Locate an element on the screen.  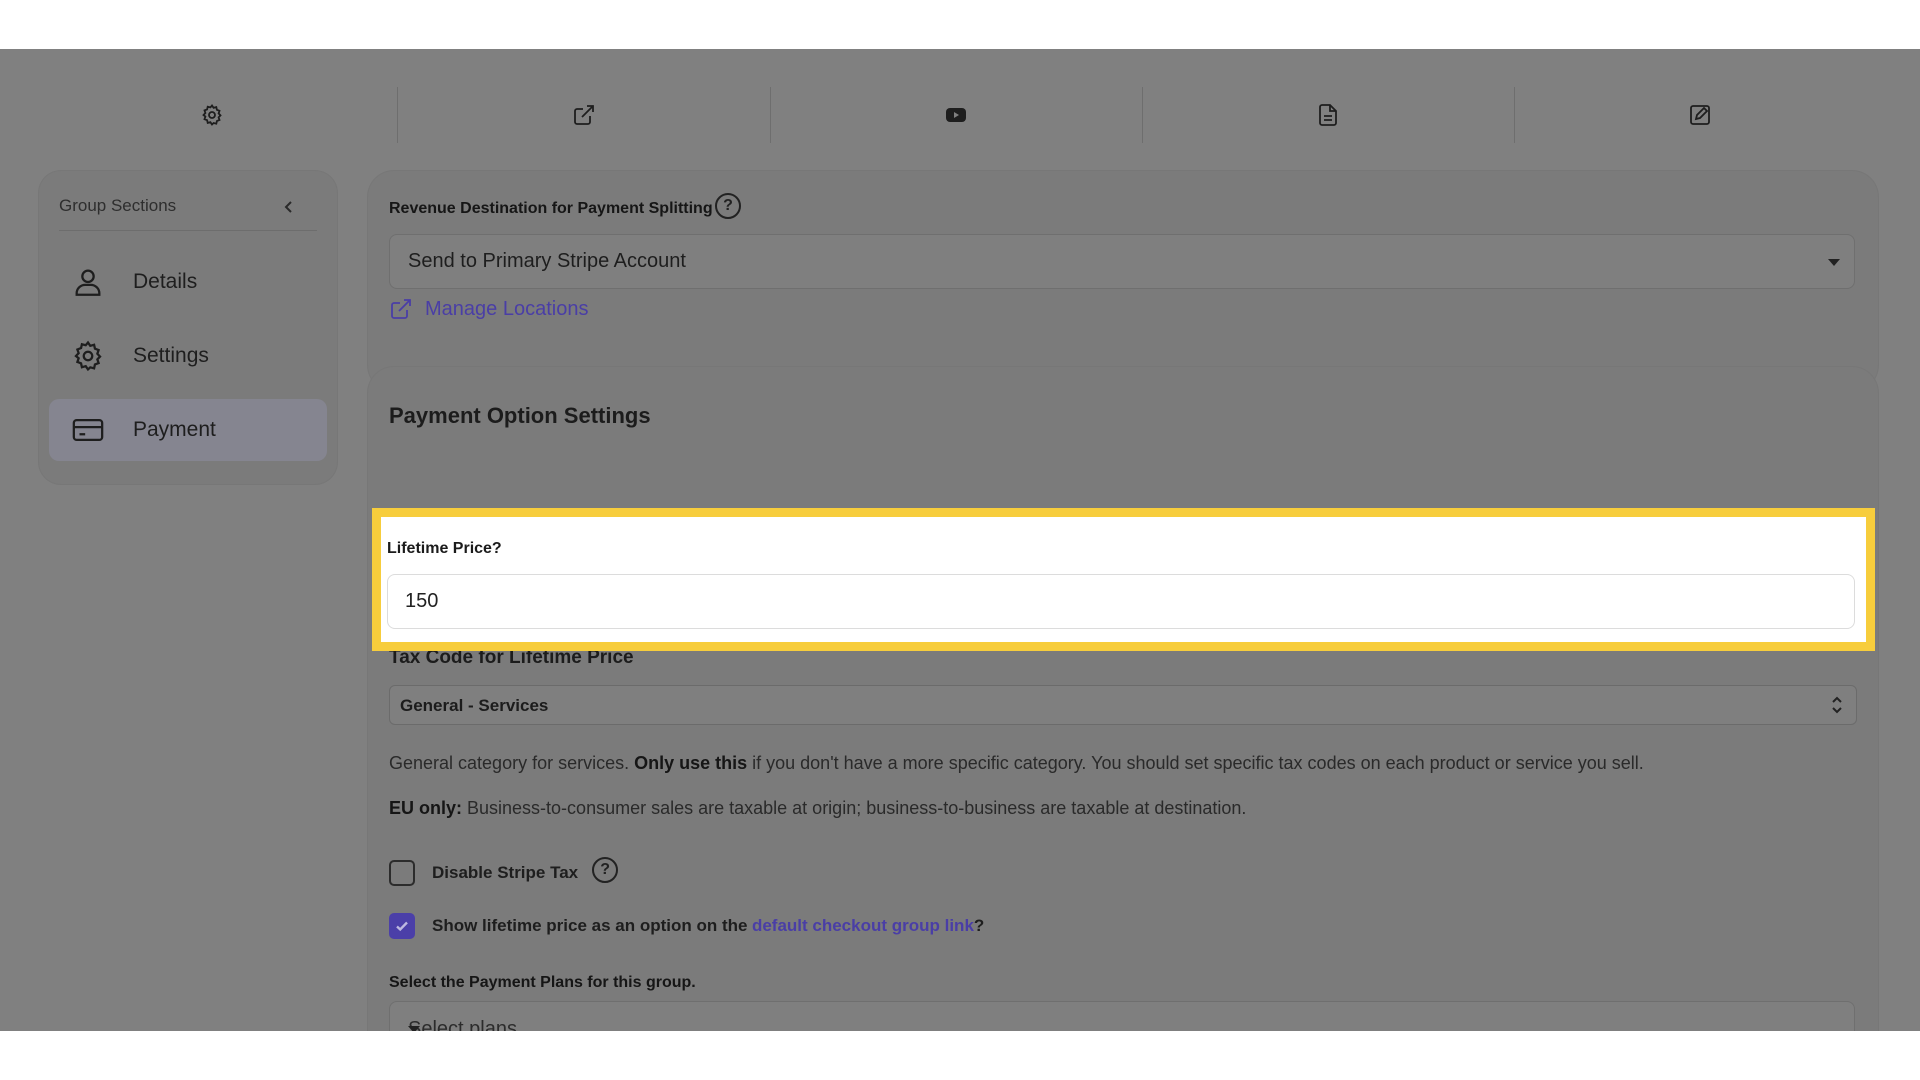
sidebar-item-details: Details is located at coordinates (188, 282).